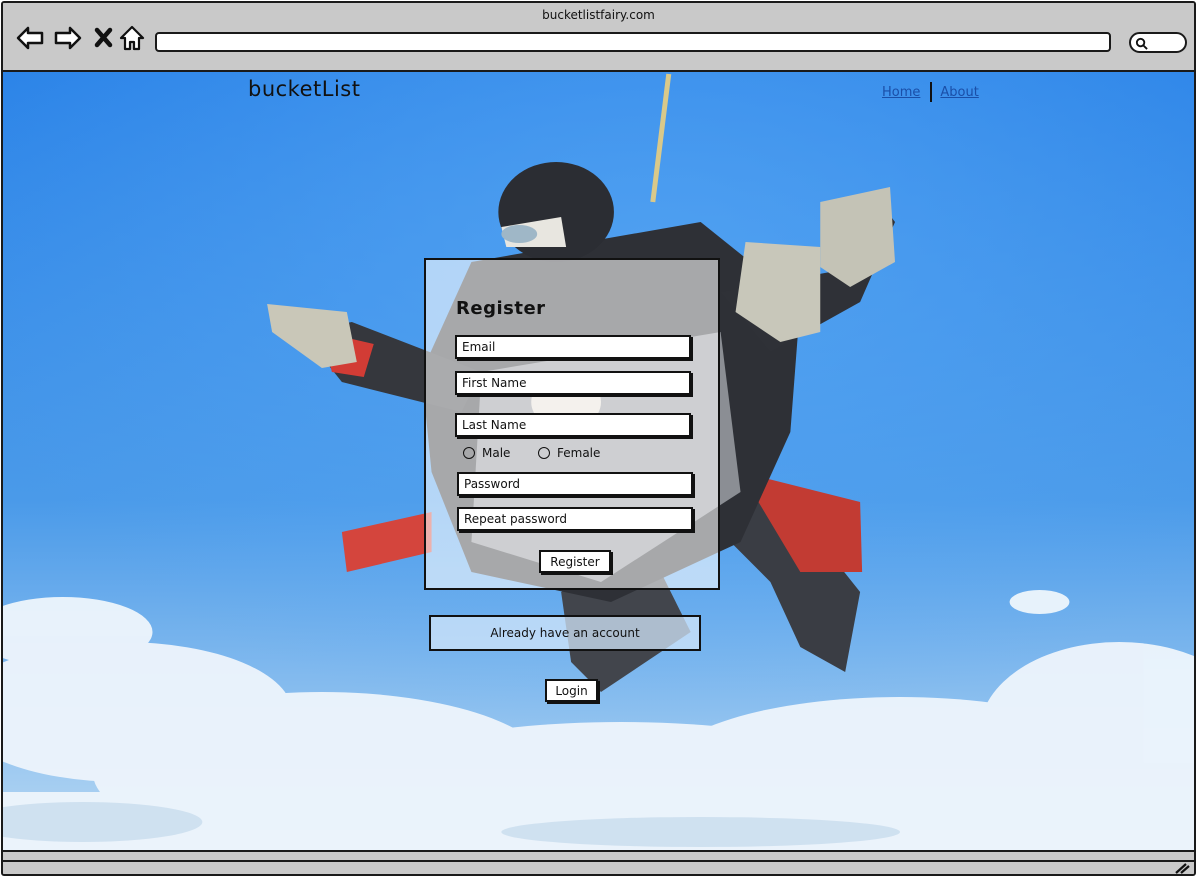  I want to click on first-name-field, so click(573, 383).